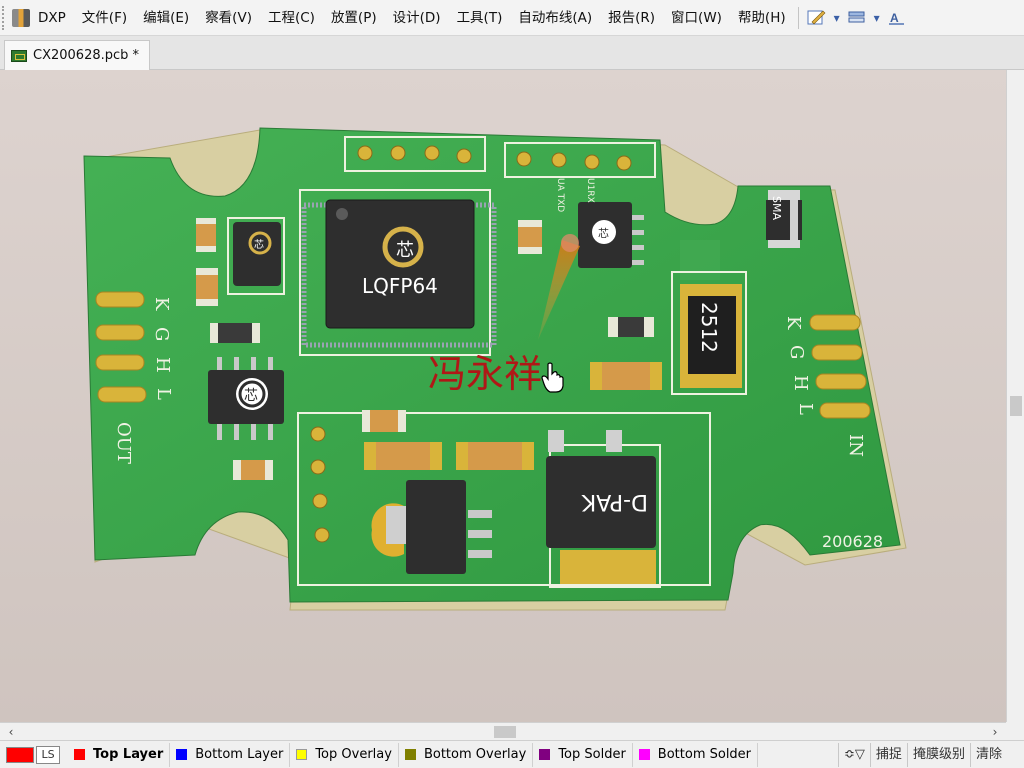  Describe the element at coordinates (894, 18) in the screenshot. I see `svg-text: A` at that location.